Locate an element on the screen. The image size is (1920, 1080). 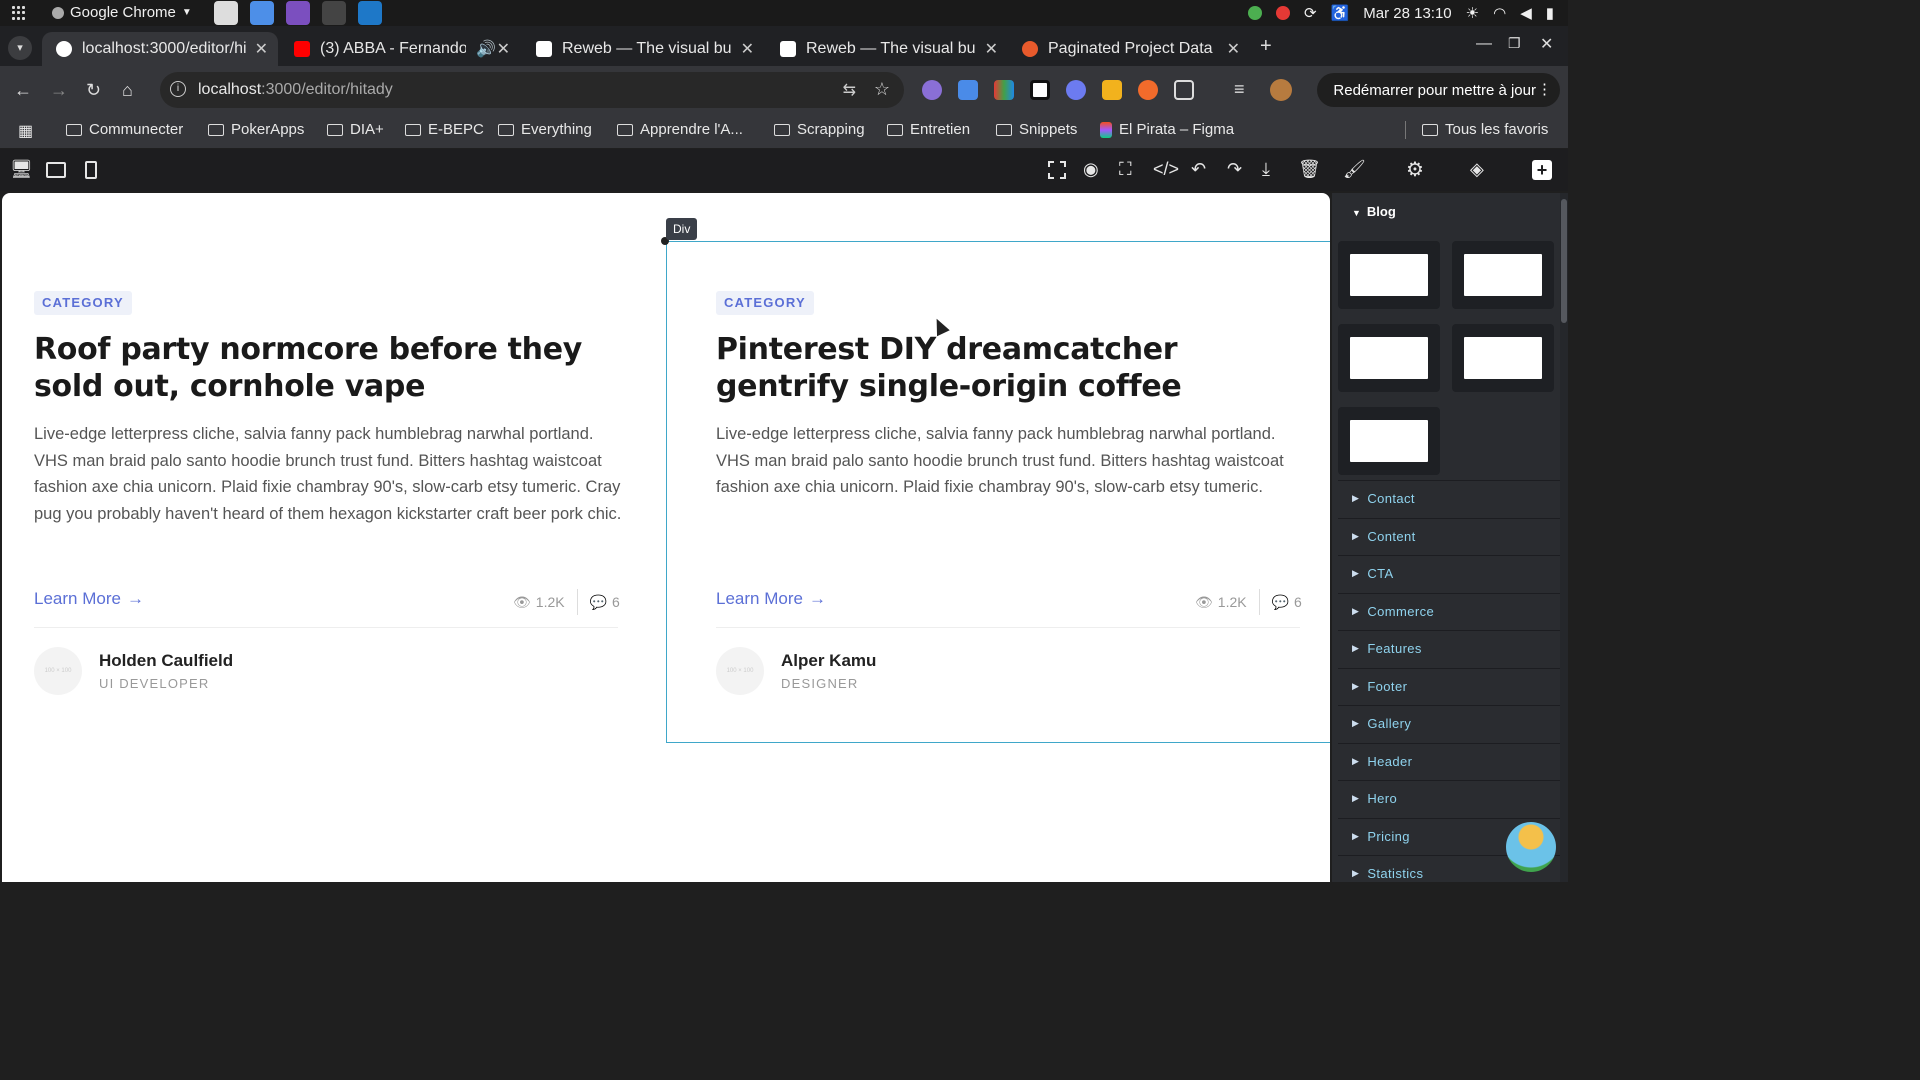
undo-icon: ↶ is located at coordinates (1198, 169).